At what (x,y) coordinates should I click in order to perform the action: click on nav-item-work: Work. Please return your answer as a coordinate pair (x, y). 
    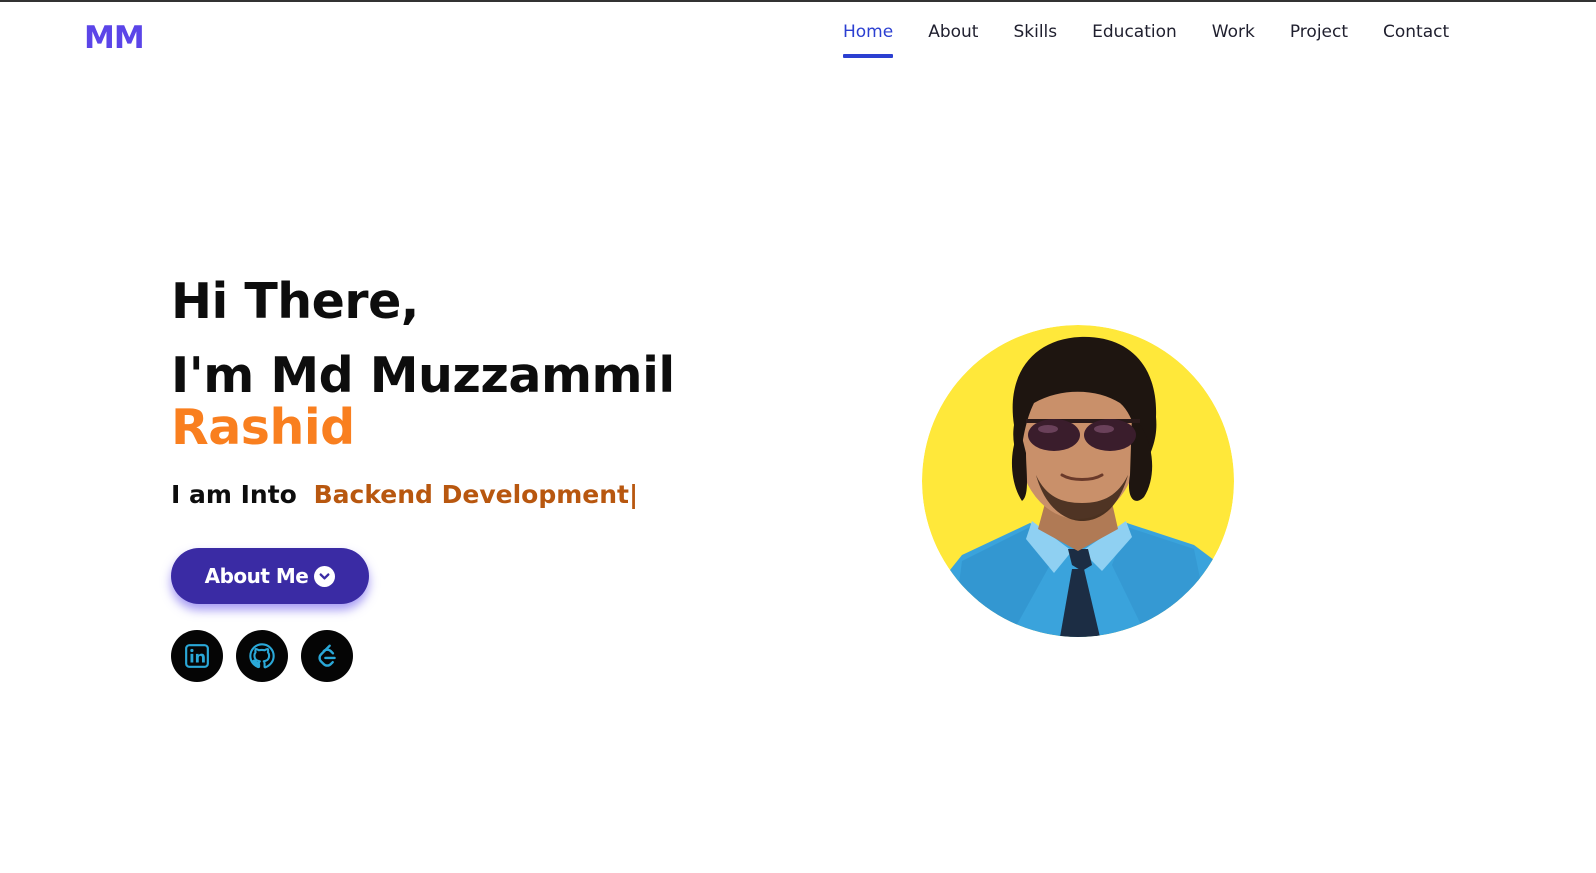
    Looking at the image, I should click on (1233, 39).